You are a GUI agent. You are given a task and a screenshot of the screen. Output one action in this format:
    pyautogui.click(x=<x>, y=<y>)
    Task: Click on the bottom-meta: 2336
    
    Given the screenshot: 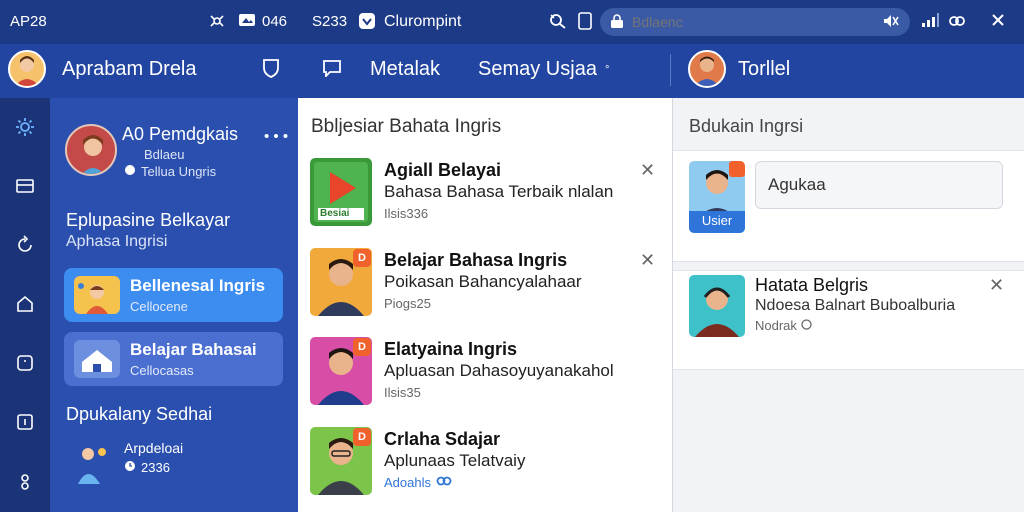 What is the action you would take?
    pyautogui.click(x=147, y=467)
    